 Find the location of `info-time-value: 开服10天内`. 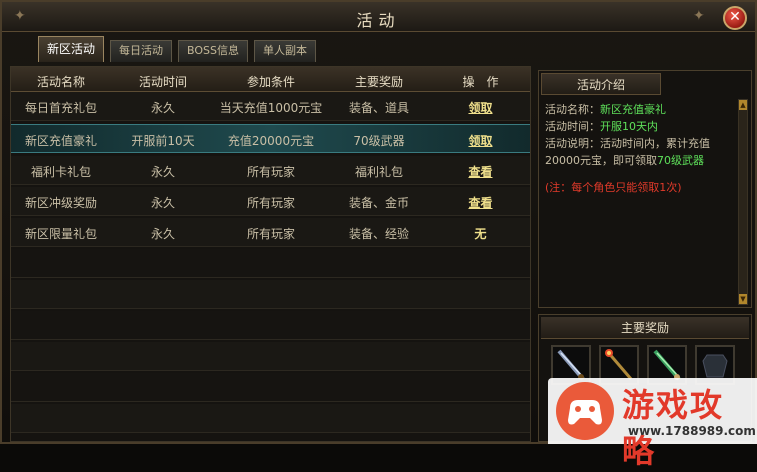

info-time-value: 开服10天内 is located at coordinates (629, 126).